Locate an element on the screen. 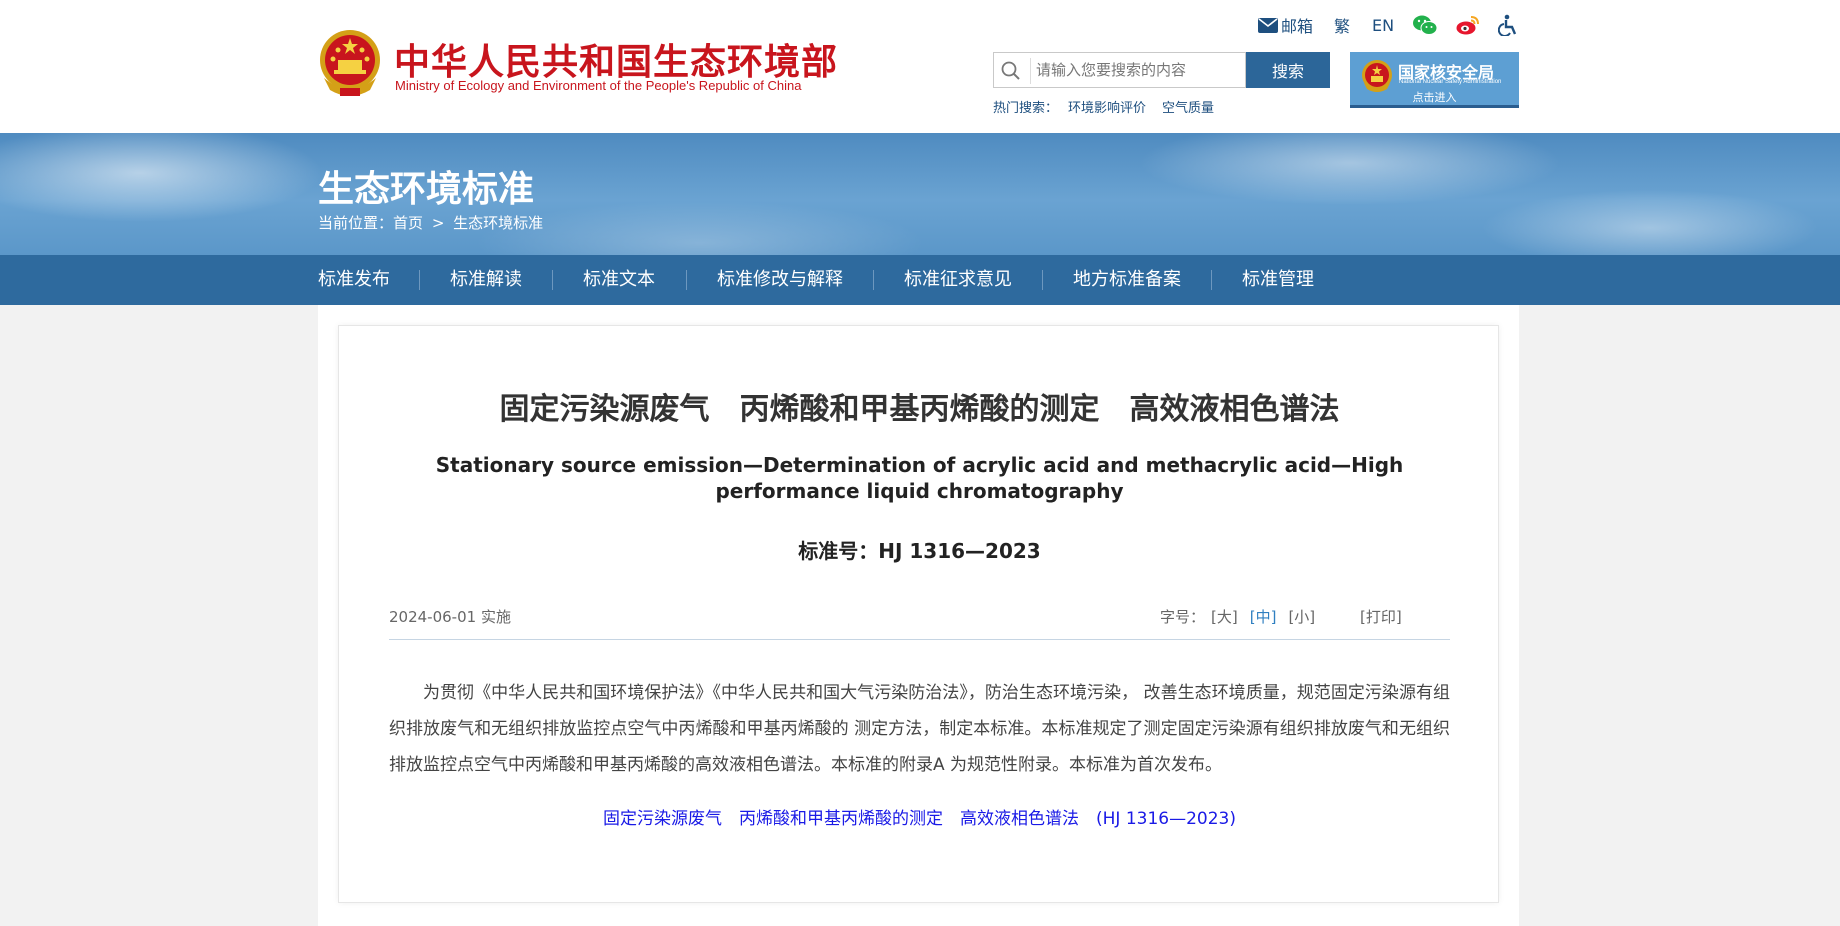 The height and width of the screenshot is (926, 1840). breadcrumb-home: 首页 is located at coordinates (408, 223).